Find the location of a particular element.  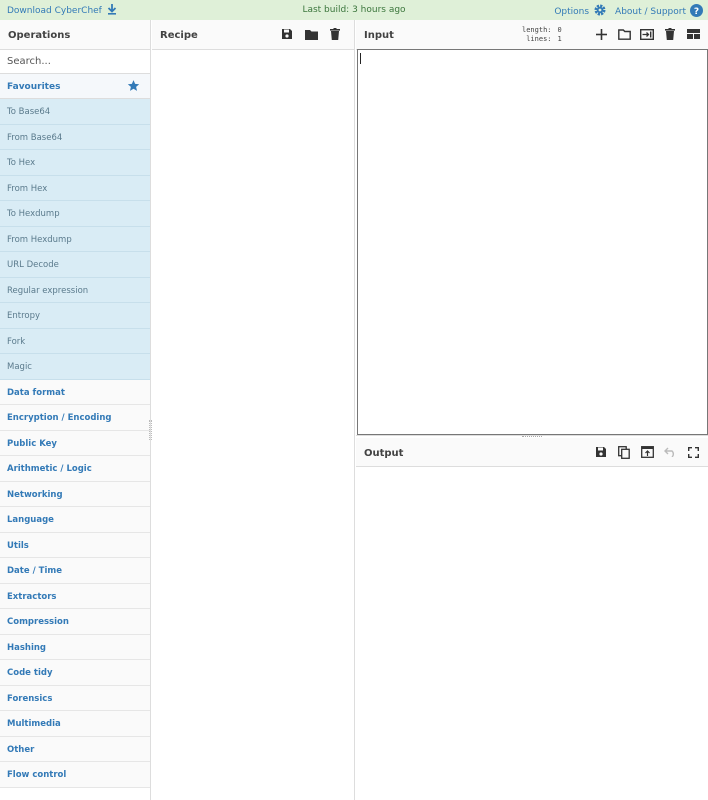

favourite-item: Fork is located at coordinates (75, 341).